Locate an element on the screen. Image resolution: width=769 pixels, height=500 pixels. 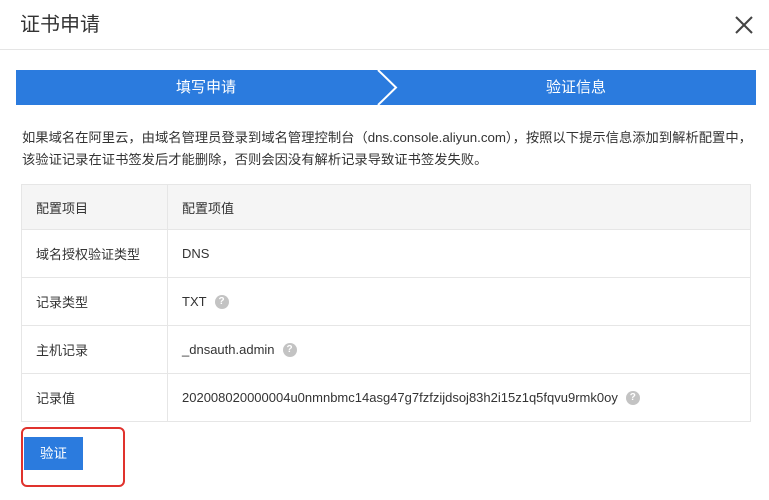
header-config-item: 配置项目 is located at coordinates (94, 207).